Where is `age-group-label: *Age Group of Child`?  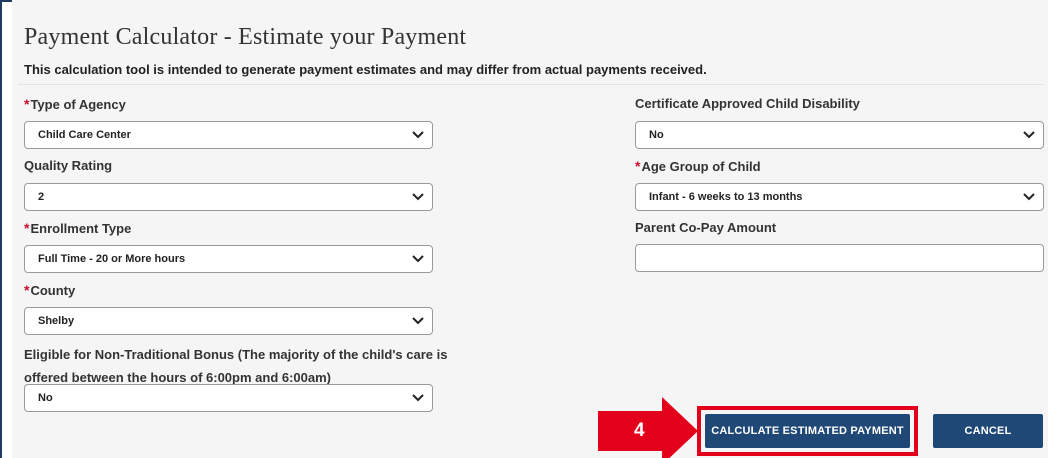
age-group-label: *Age Group of Child is located at coordinates (698, 166).